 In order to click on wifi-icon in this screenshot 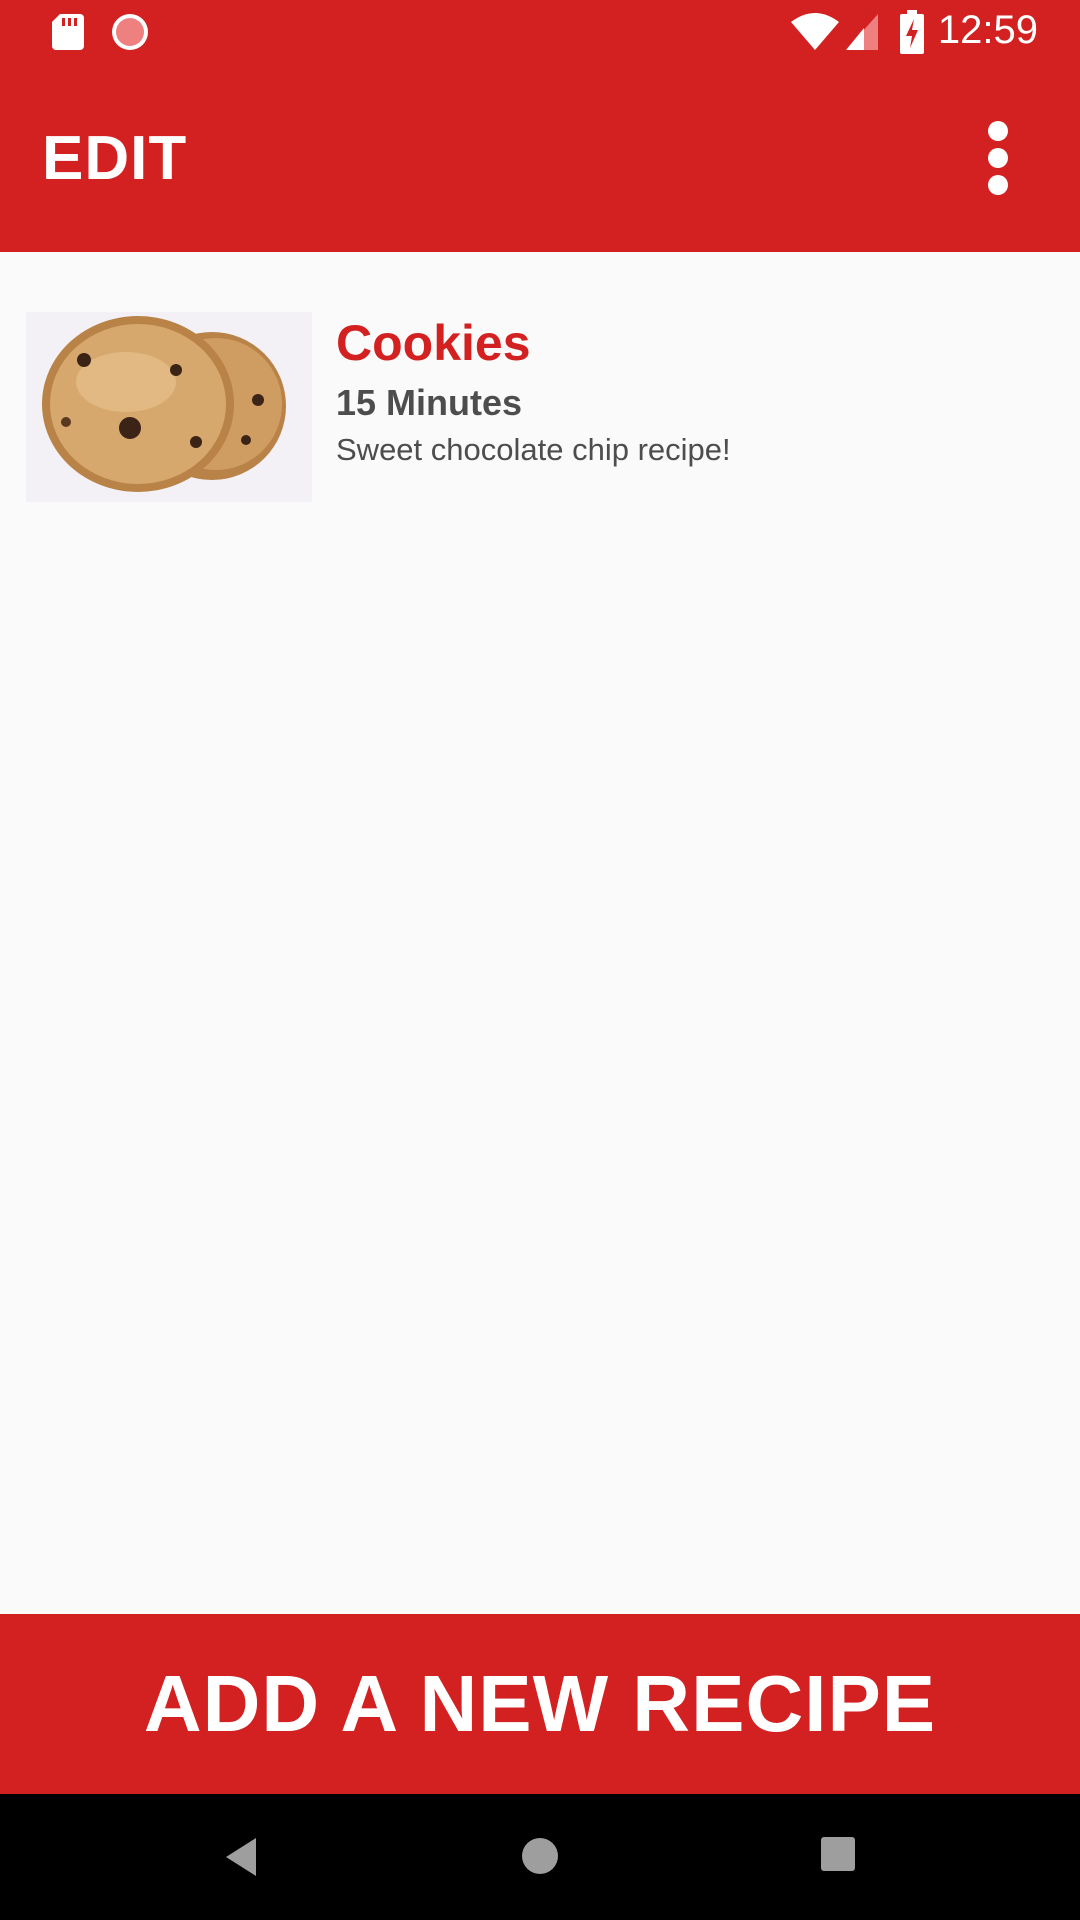, I will do `click(815, 31)`.